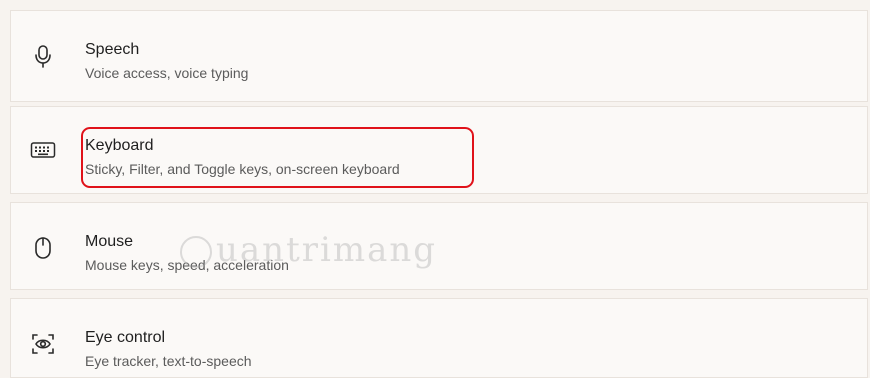 Image resolution: width=870 pixels, height=378 pixels. Describe the element at coordinates (187, 265) in the screenshot. I see `mouse-subtitle: Mouse keys, speed, acceleration` at that location.